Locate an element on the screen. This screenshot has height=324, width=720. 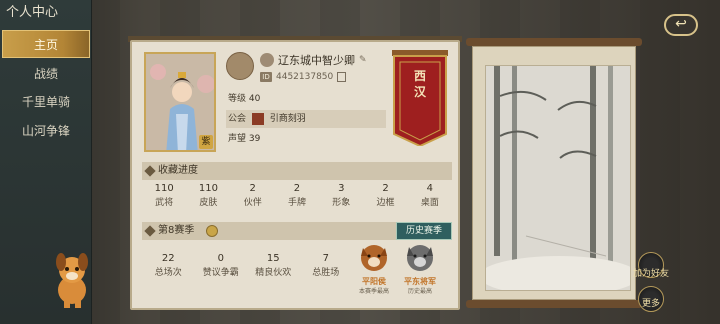
player-name-line: 辽东城中智少卿 ✎ is located at coordinates (313, 60).